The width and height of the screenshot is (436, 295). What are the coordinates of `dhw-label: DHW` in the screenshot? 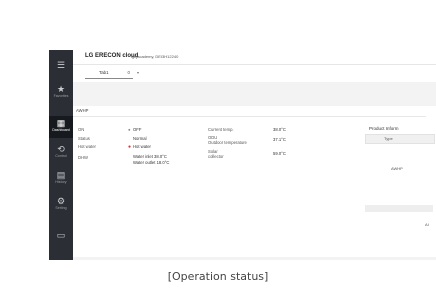 It's located at (83, 157).